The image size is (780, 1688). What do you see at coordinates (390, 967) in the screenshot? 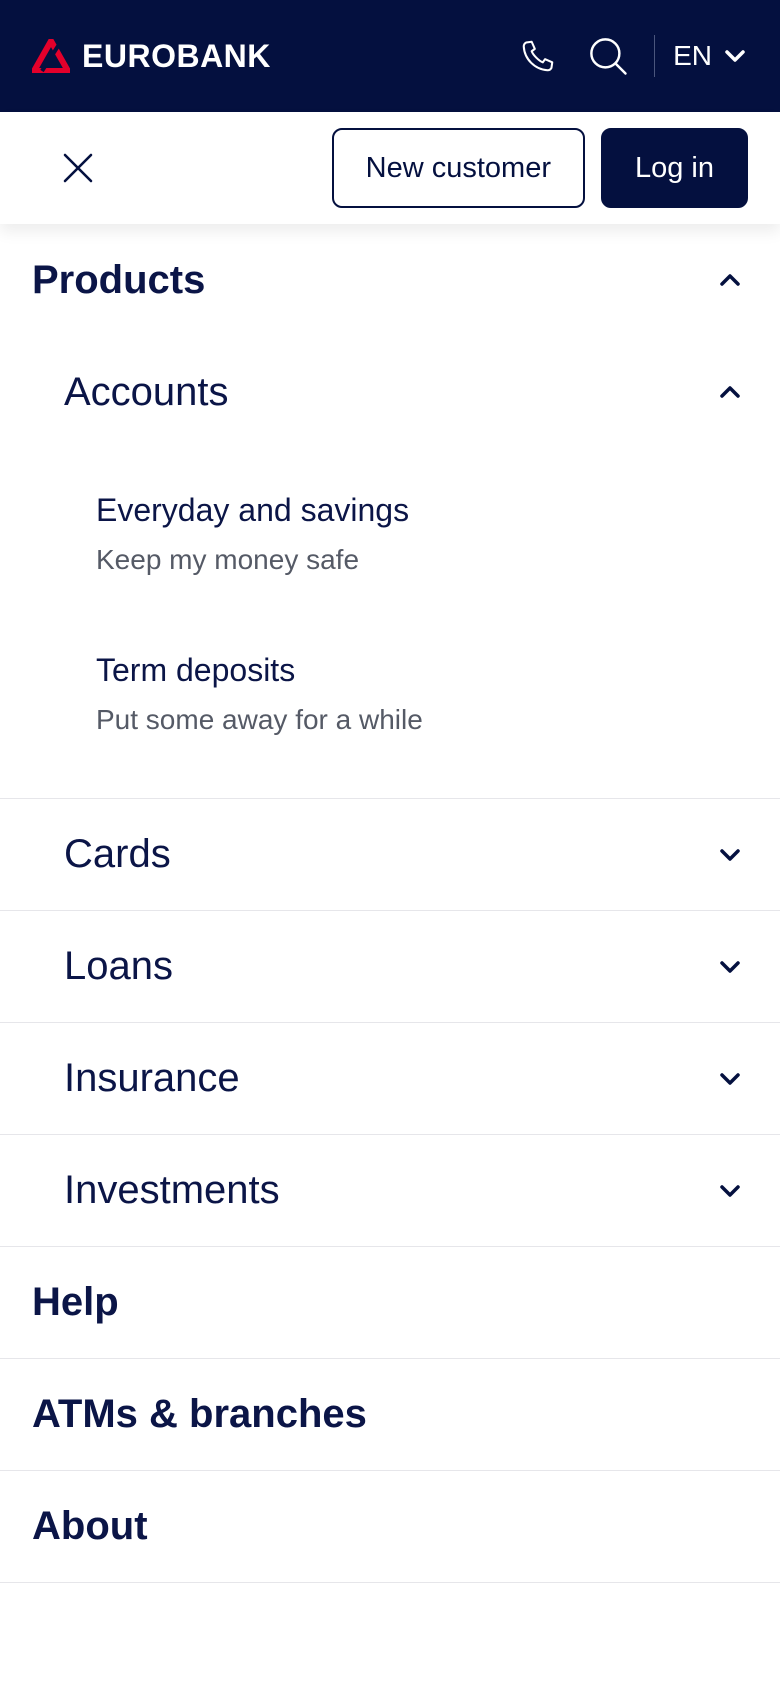
I see `menu-item-loans: Loans` at bounding box center [390, 967].